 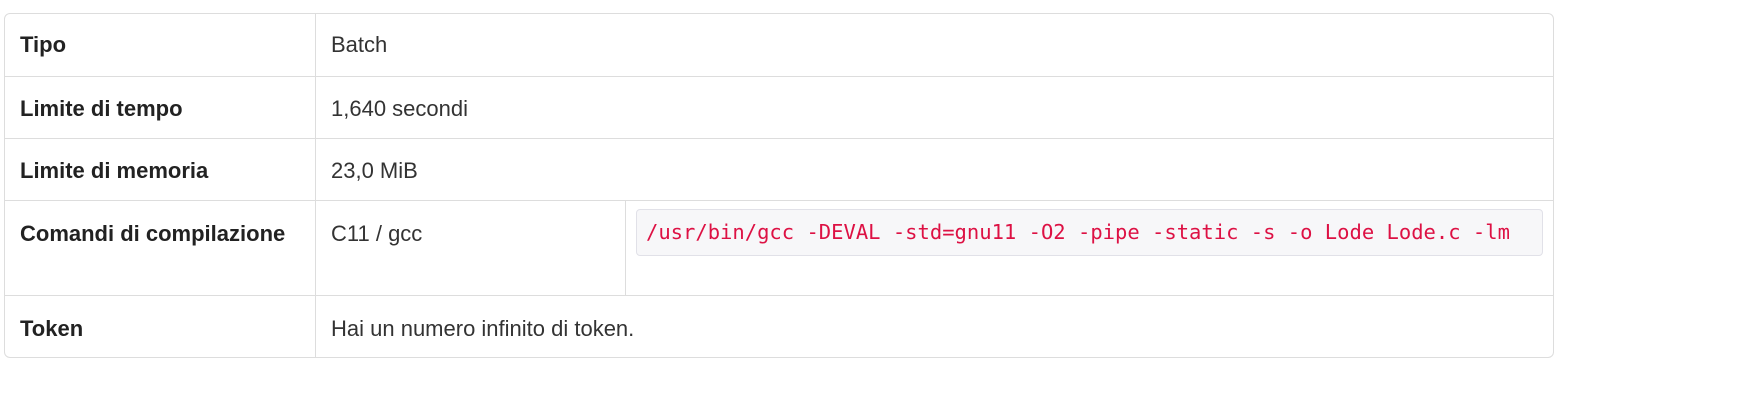 I want to click on type-label: Tipo, so click(x=43, y=44).